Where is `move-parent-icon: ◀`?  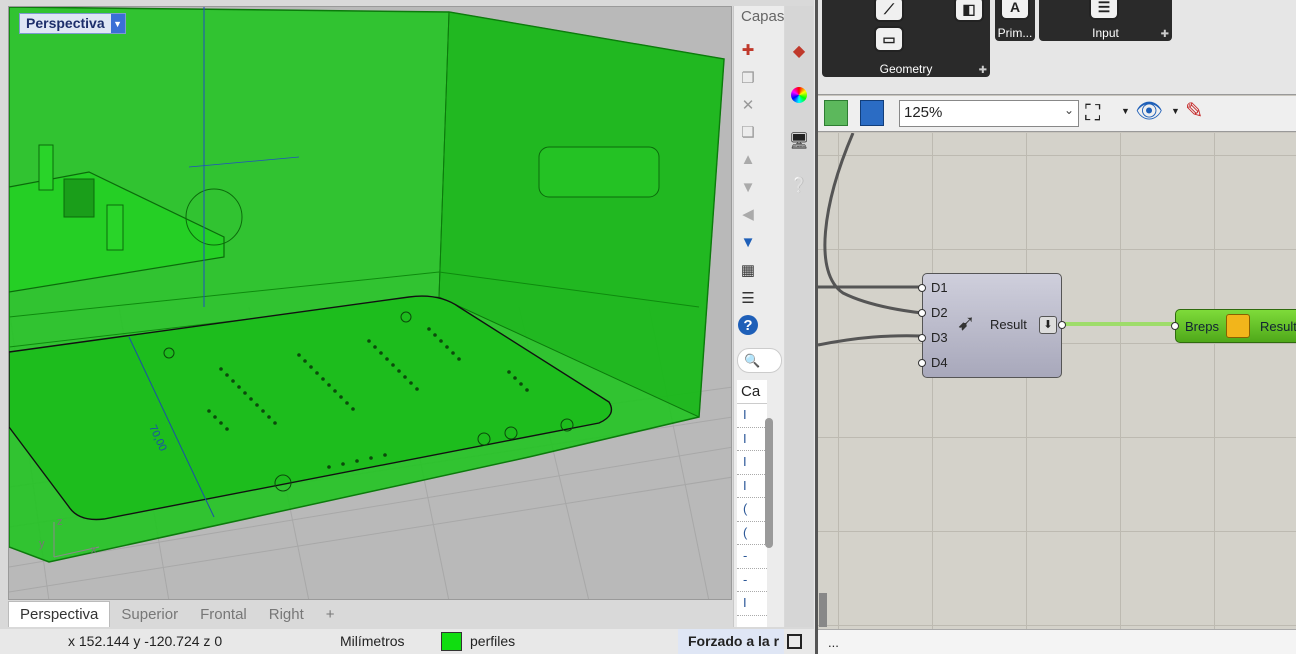 move-parent-icon: ◀ is located at coordinates (748, 214).